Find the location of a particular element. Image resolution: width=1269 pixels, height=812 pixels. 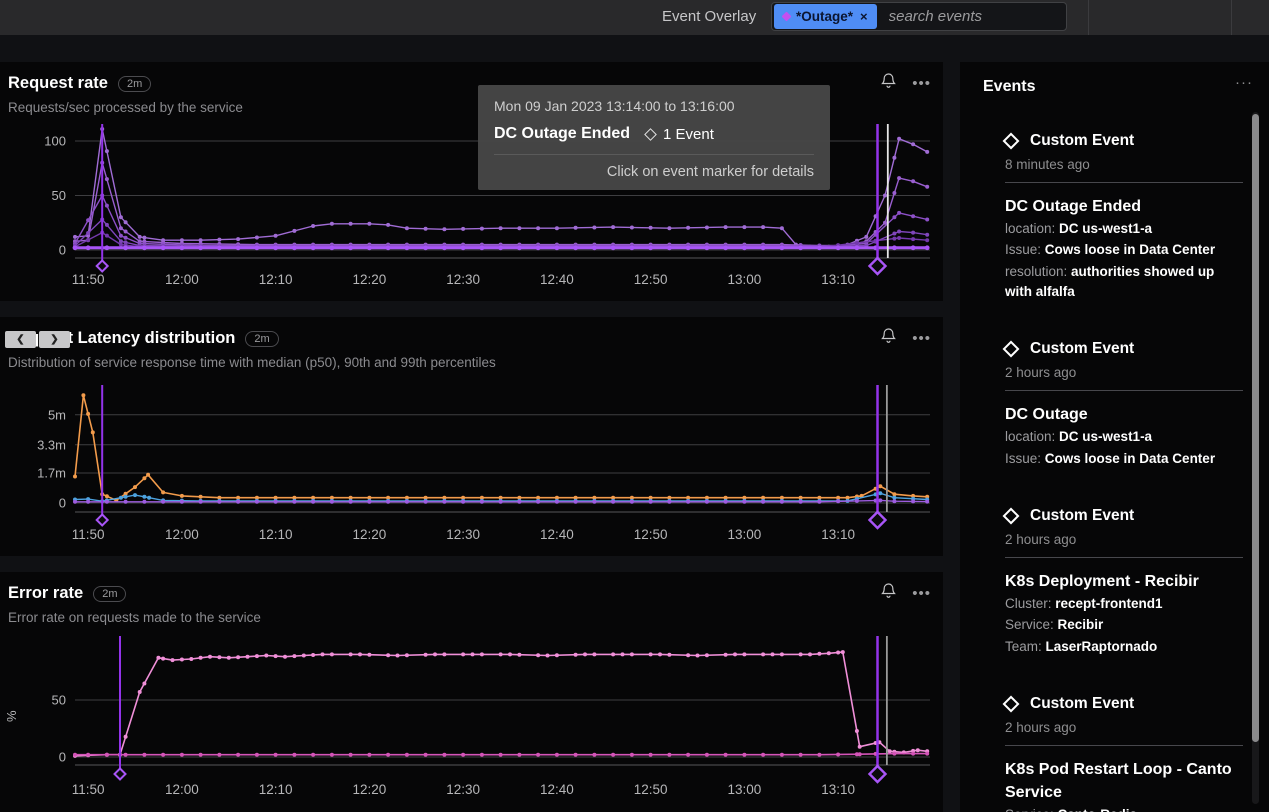

search-events-input is located at coordinates (984, 16).